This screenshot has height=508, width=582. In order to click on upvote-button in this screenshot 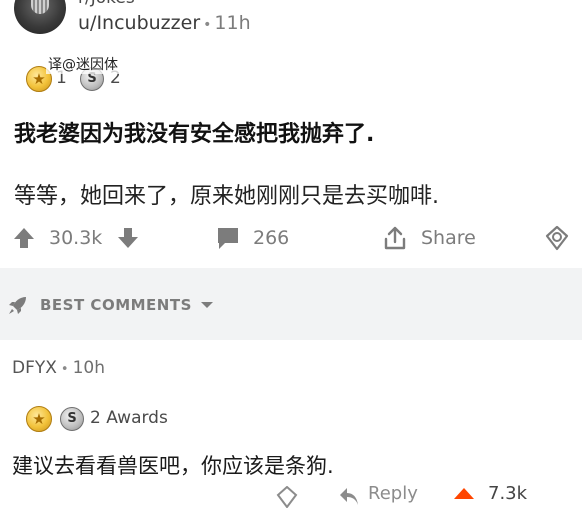, I will do `click(24, 238)`.